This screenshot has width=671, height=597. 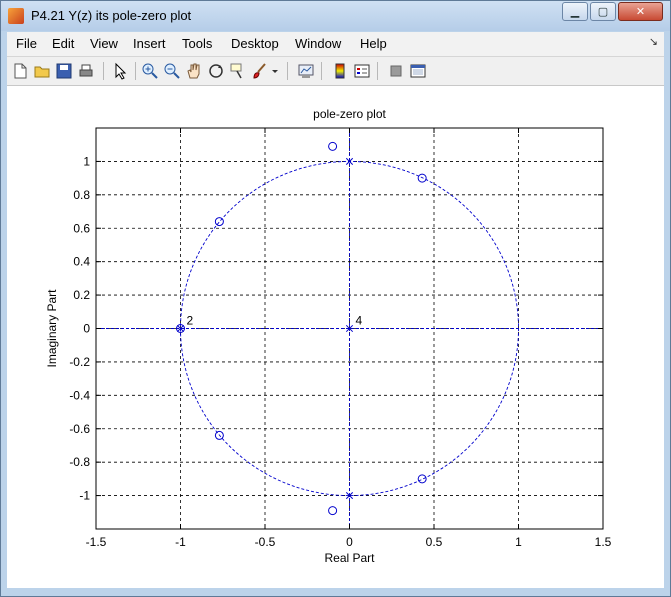 I want to click on rotate-3d-icon, so click(x=216, y=71).